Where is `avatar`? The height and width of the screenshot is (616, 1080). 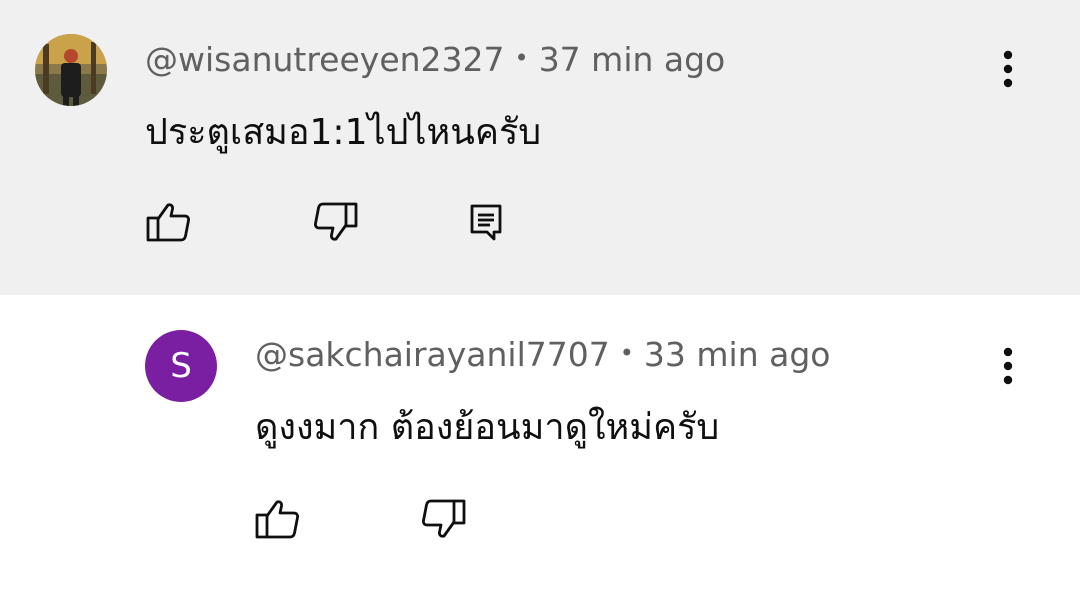 avatar is located at coordinates (71, 70).